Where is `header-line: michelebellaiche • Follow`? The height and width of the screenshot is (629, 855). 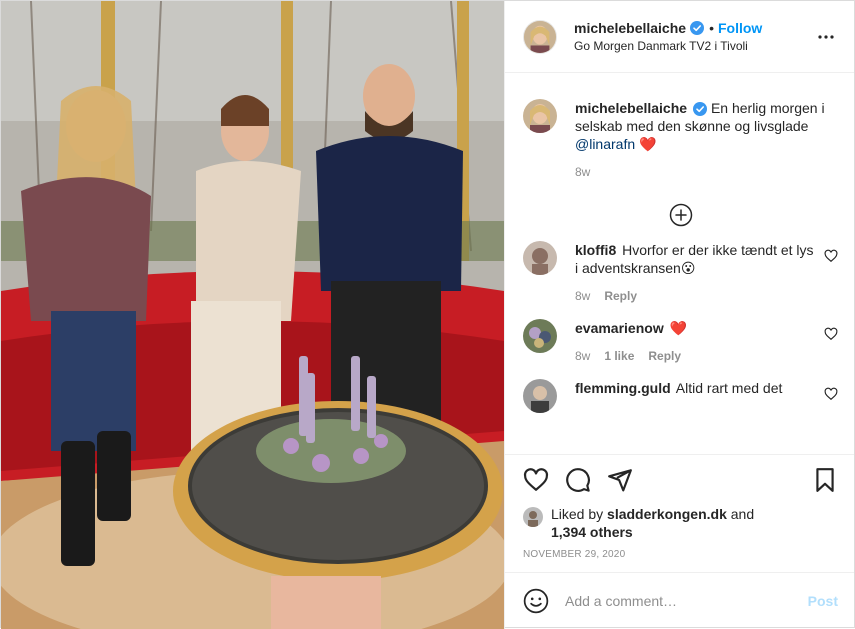 header-line: michelebellaiche • Follow is located at coordinates (694, 28).